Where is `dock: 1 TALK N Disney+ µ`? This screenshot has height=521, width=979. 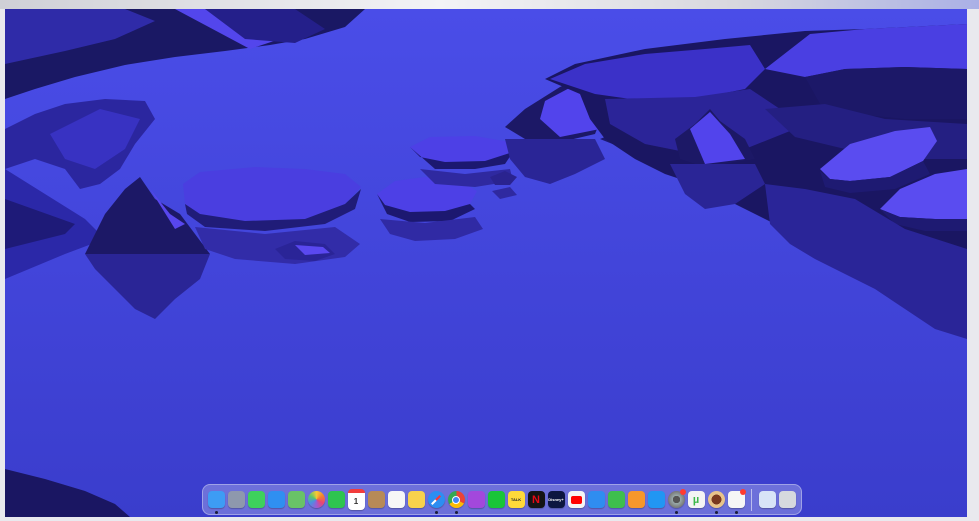
dock: 1 TALK N Disney+ µ is located at coordinates (502, 499).